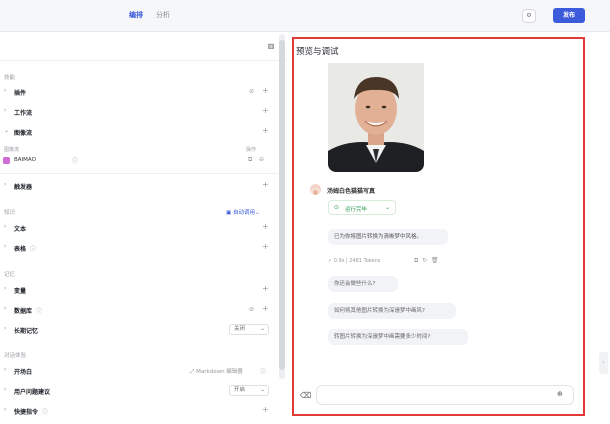 Image resolution: width=610 pixels, height=424 pixels. What do you see at coordinates (219, 372) in the screenshot?
I see `markdown-editor-label: Markdown 编辑器` at bounding box center [219, 372].